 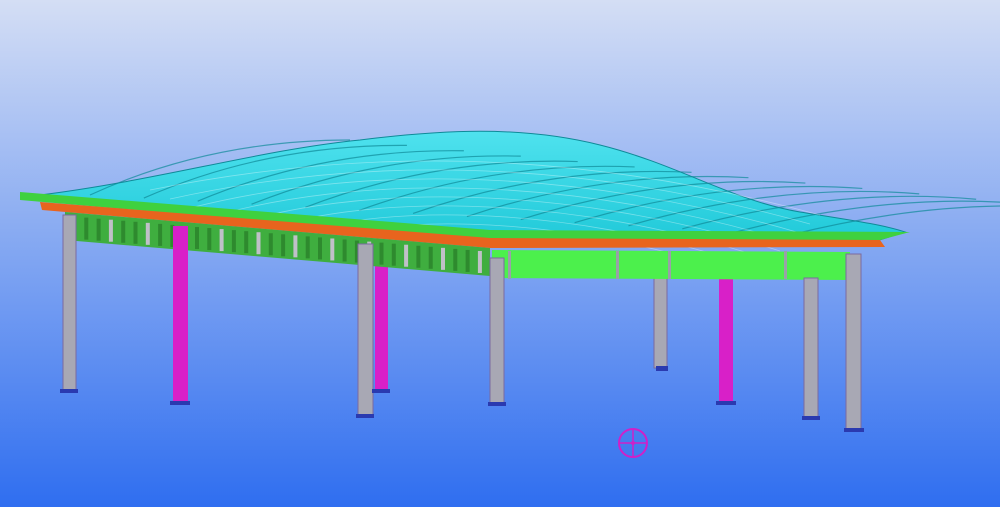 I want to click on rotation-center-icon, so click(x=633, y=443).